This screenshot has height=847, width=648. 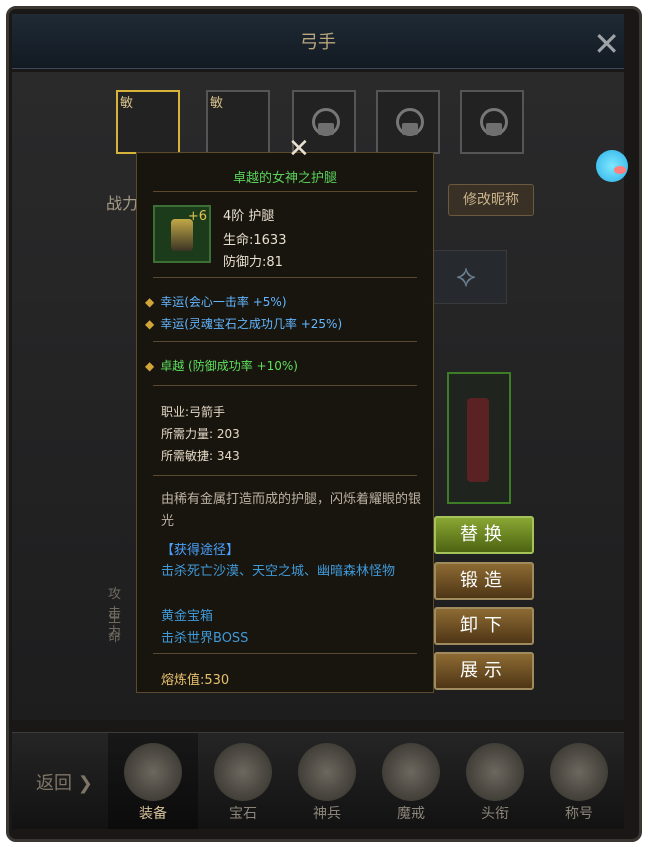 I want to click on back-arrow-icon: ❯, so click(x=82, y=783).